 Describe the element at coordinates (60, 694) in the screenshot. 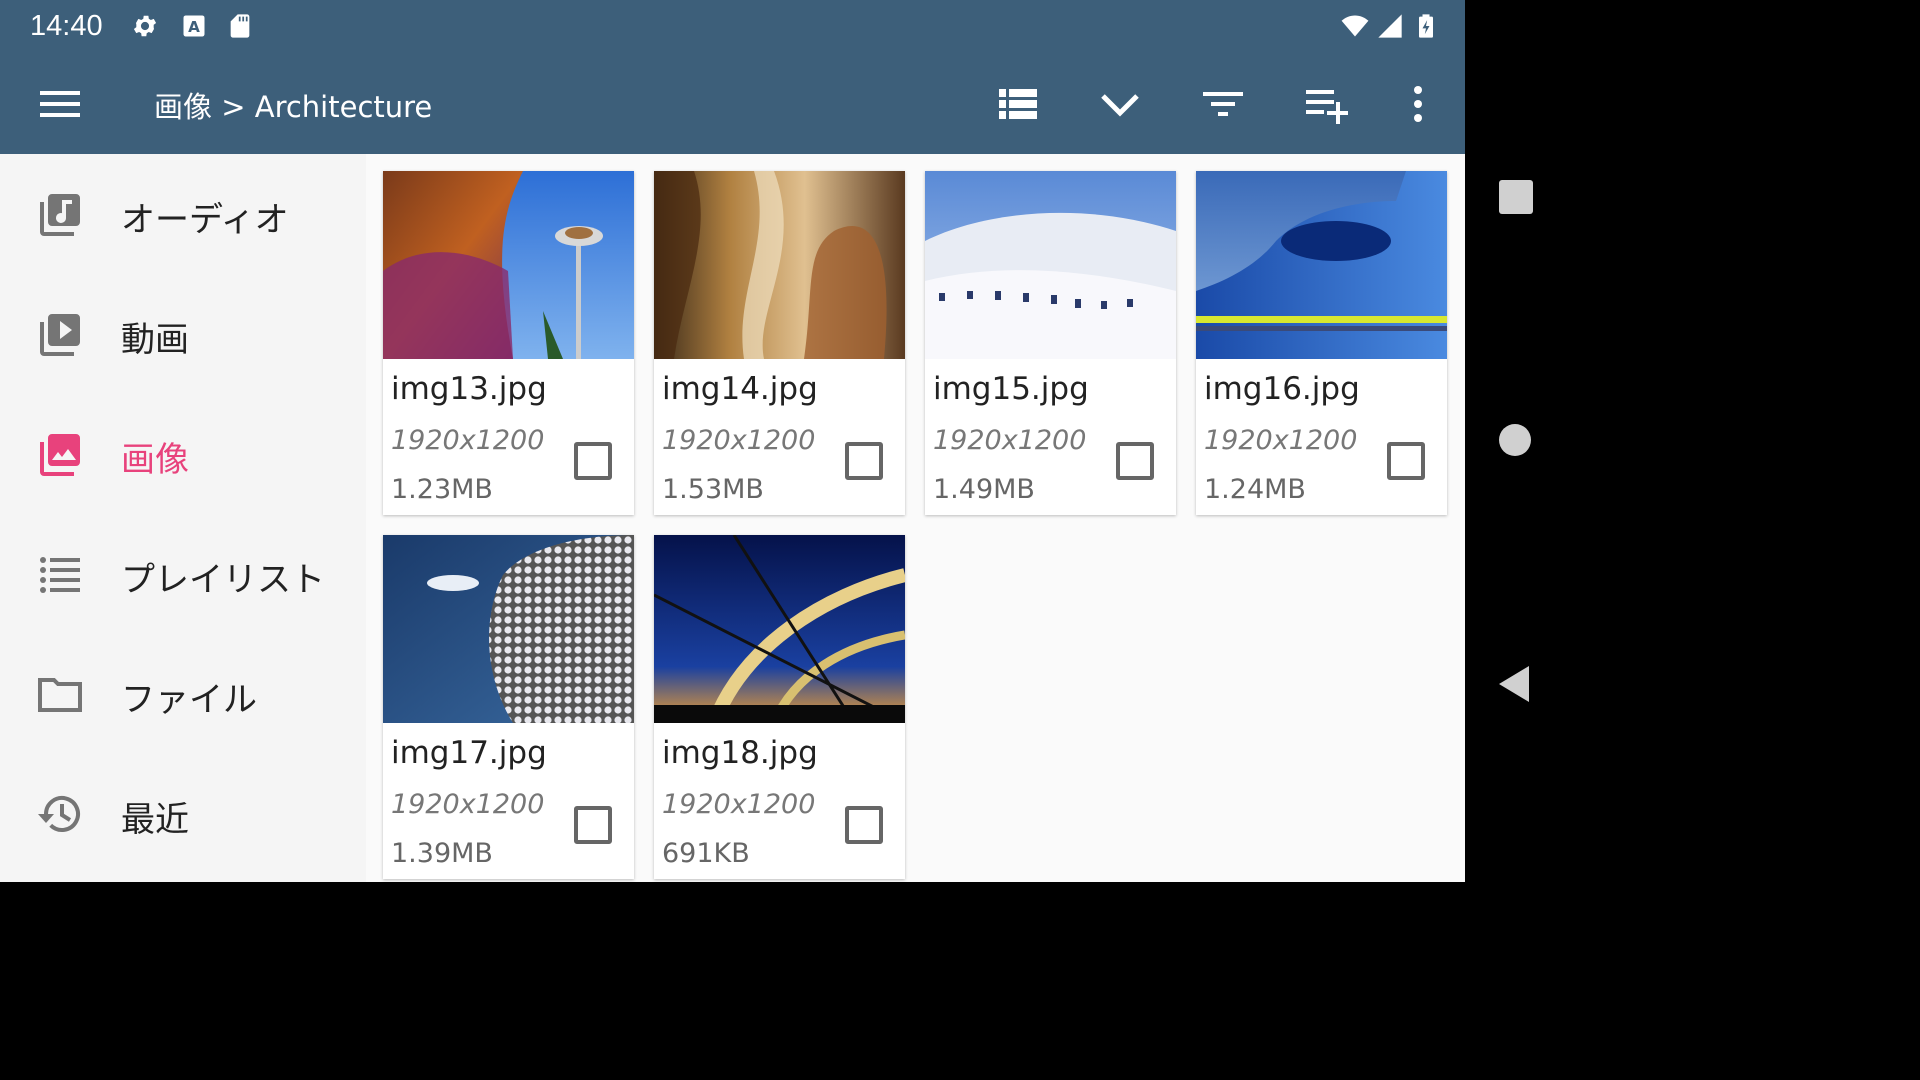

I see `folder-icon` at that location.